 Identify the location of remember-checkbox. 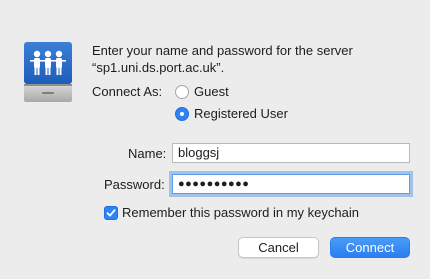
(111, 213).